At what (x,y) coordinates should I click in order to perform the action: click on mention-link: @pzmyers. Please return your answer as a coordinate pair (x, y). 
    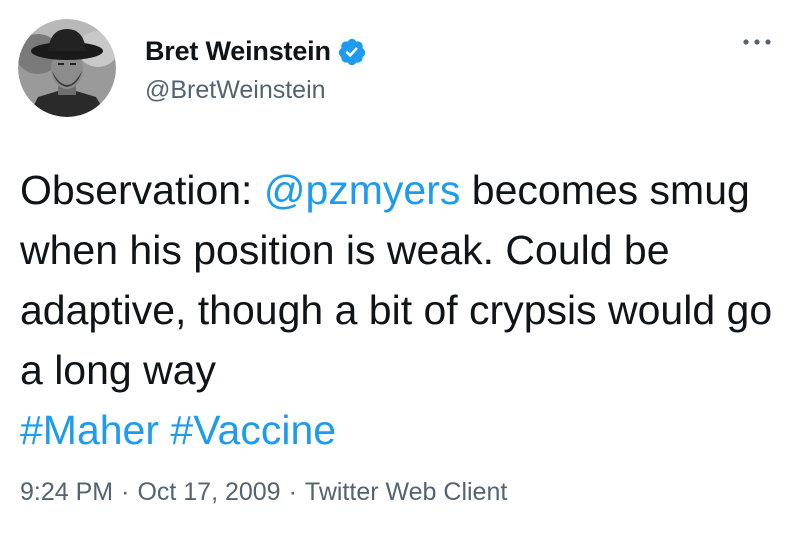
    Looking at the image, I should click on (362, 190).